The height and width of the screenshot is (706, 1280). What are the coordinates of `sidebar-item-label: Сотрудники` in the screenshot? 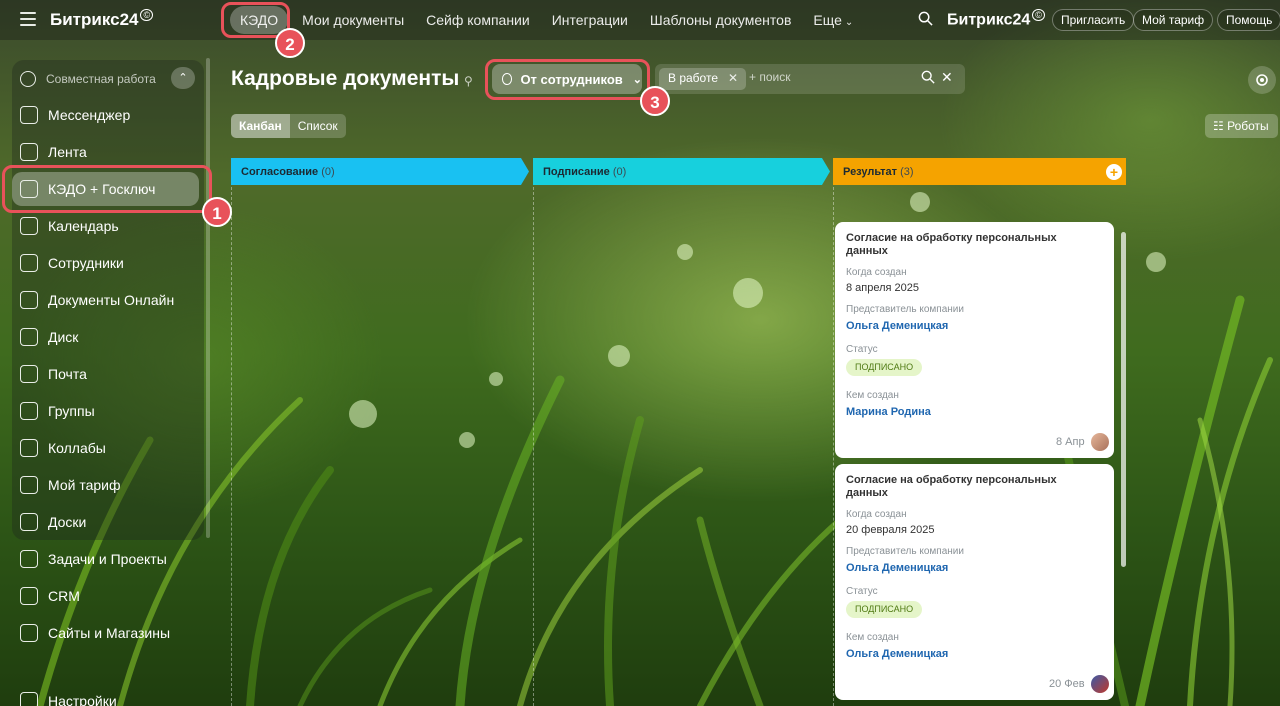 It's located at (86, 263).